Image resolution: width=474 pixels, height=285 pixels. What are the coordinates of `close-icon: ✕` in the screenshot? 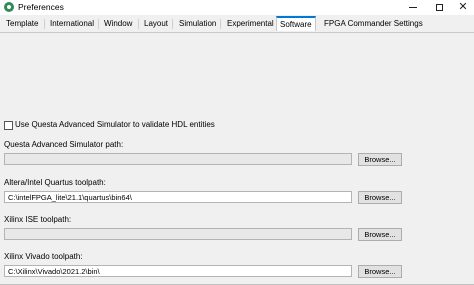 It's located at (463, 7).